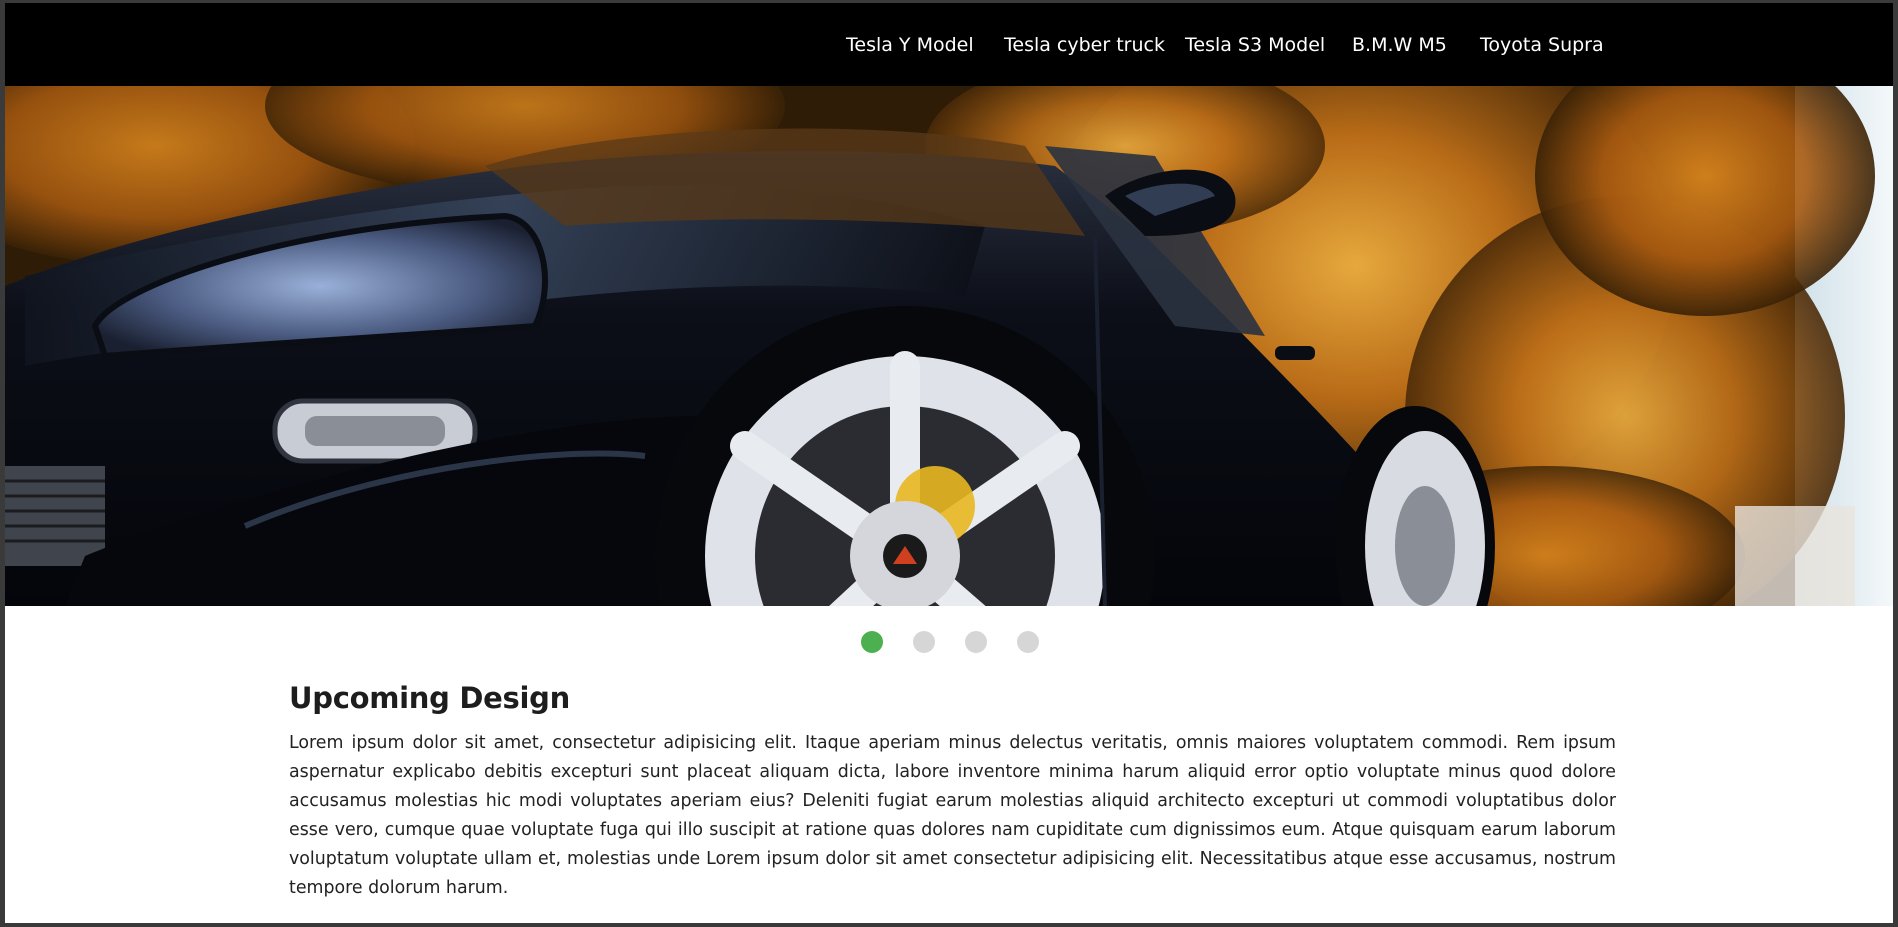 The height and width of the screenshot is (927, 1898). What do you see at coordinates (1399, 45) in the screenshot?
I see `nav-link-bmw-m5: B.M.W M5` at bounding box center [1399, 45].